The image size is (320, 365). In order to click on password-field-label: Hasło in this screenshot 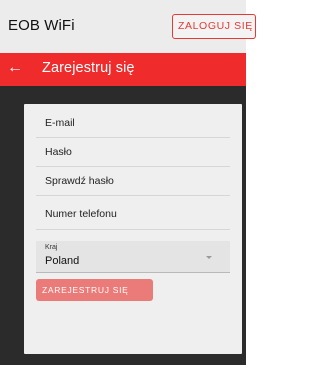, I will do `click(58, 152)`.